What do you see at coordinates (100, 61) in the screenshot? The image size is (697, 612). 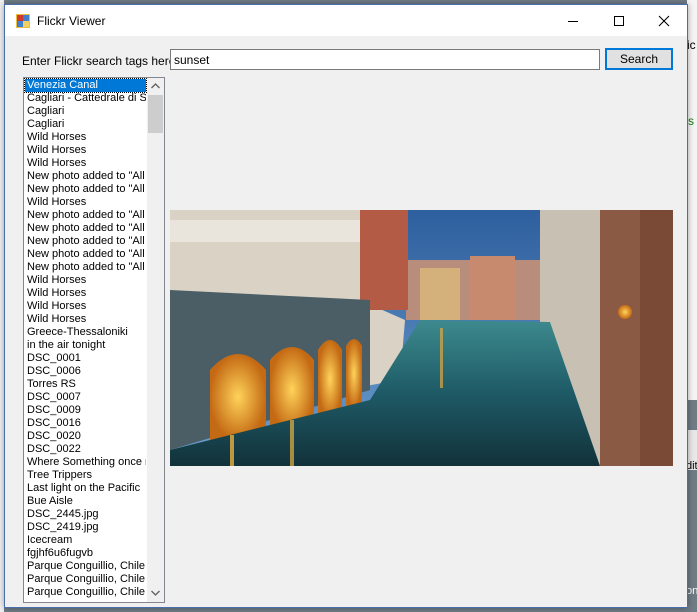 I see `search-tags-label: Enter Flickr search tags here:` at bounding box center [100, 61].